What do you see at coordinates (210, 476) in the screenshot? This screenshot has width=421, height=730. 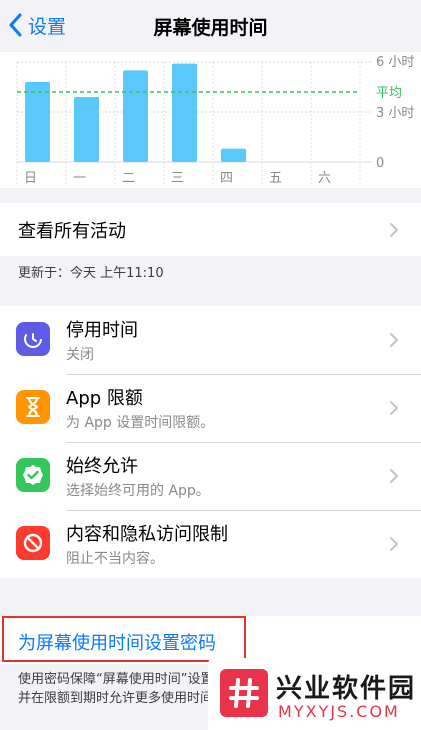 I see `list-item-always-allowed: 始终允许 选择始终可用的 App。` at bounding box center [210, 476].